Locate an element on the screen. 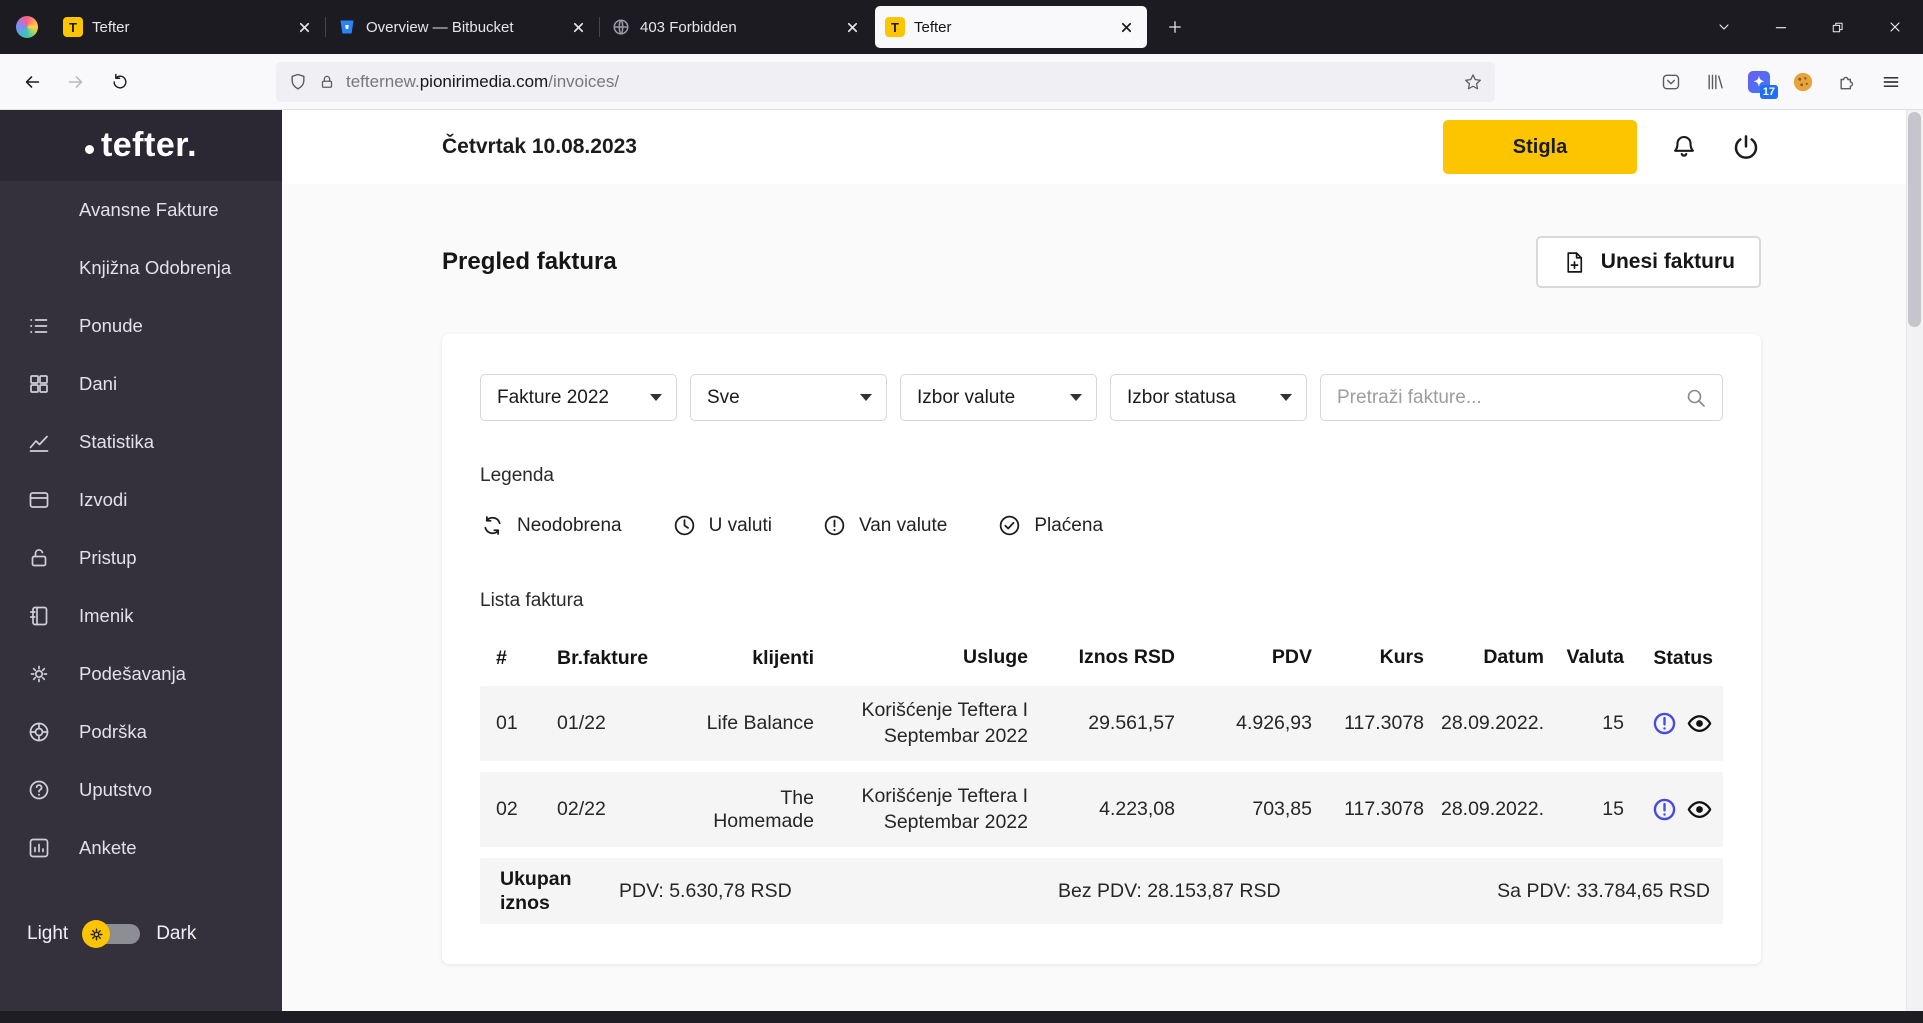 Image resolution: width=1923 pixels, height=1023 pixels. cell-amount: 29.561,57 is located at coordinates (1131, 722).